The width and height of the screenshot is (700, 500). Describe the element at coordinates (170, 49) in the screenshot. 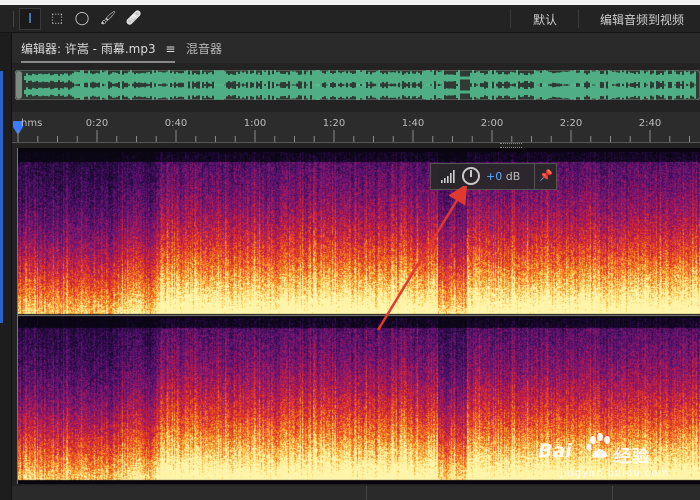

I see `panel-menu-icon: ≡` at that location.